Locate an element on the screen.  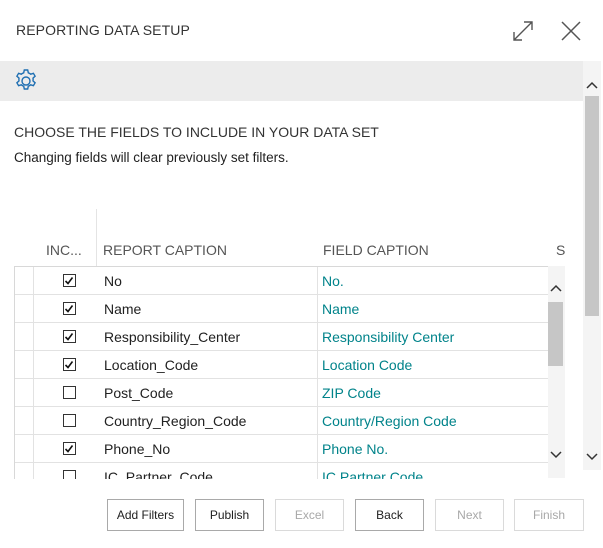
grid-scroll-up-button is located at coordinates (556, 288).